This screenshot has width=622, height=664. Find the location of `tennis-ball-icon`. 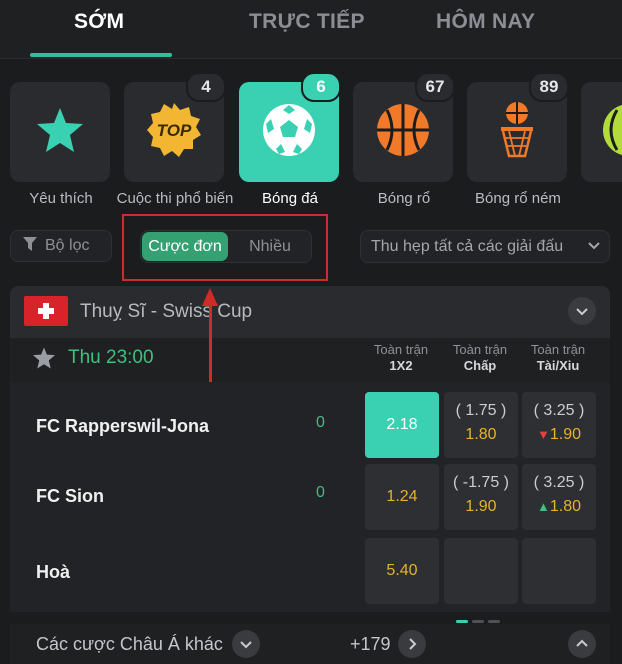

tennis-ball-icon is located at coordinates (611, 132).